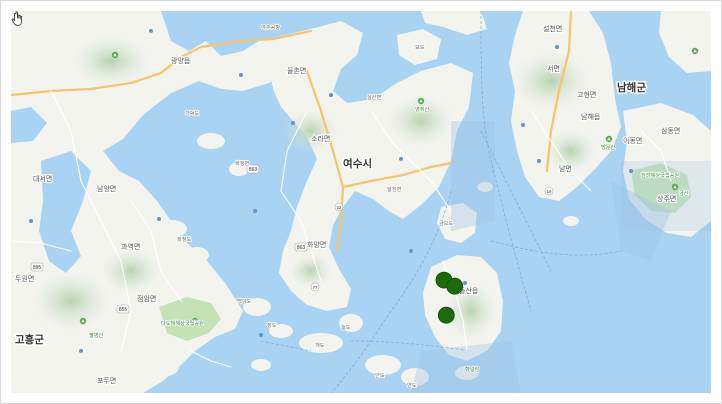  I want to click on label-dalcheon: 달천면, so click(394, 189).